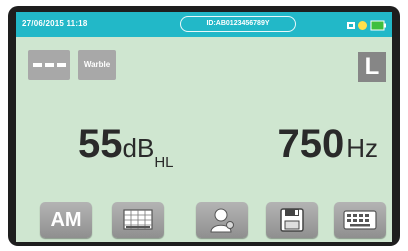  I want to click on level-unit: dB, so click(138, 148).